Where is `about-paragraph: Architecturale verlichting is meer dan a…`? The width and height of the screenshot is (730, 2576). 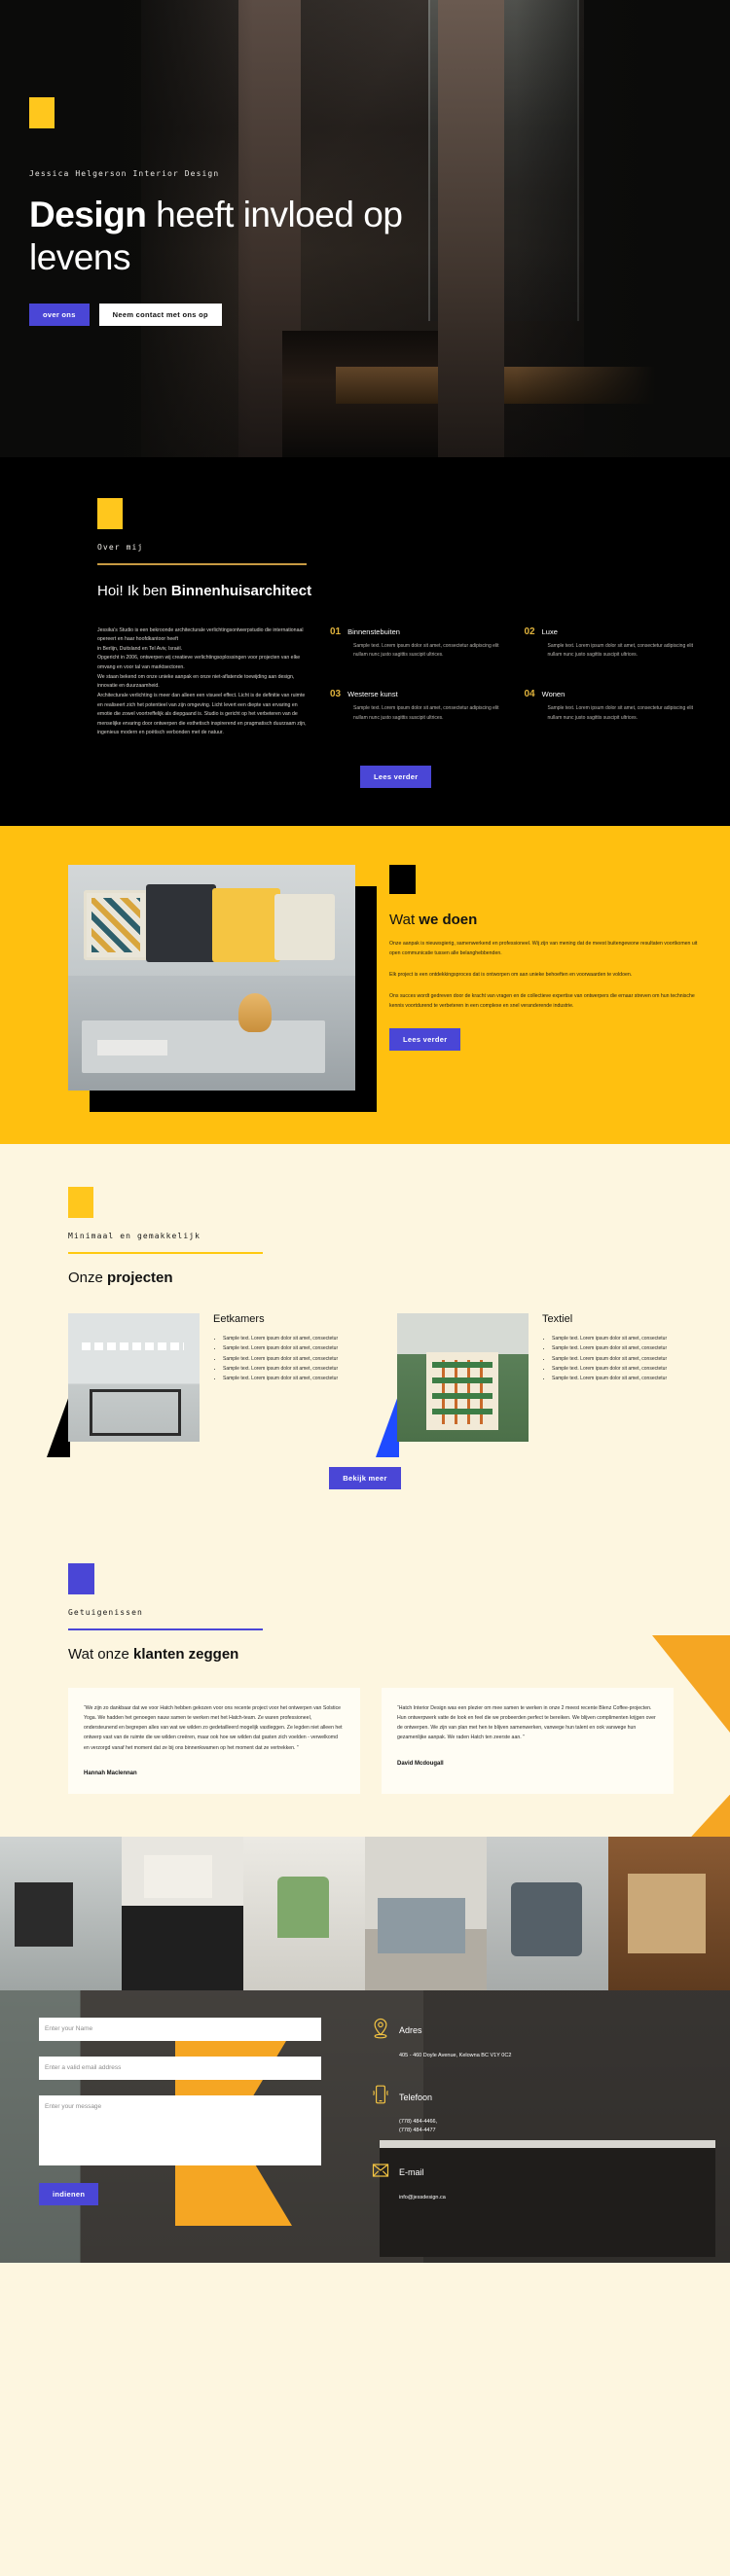
about-paragraph: Architecturale verlichting is meer dan a… is located at coordinates (202, 714).